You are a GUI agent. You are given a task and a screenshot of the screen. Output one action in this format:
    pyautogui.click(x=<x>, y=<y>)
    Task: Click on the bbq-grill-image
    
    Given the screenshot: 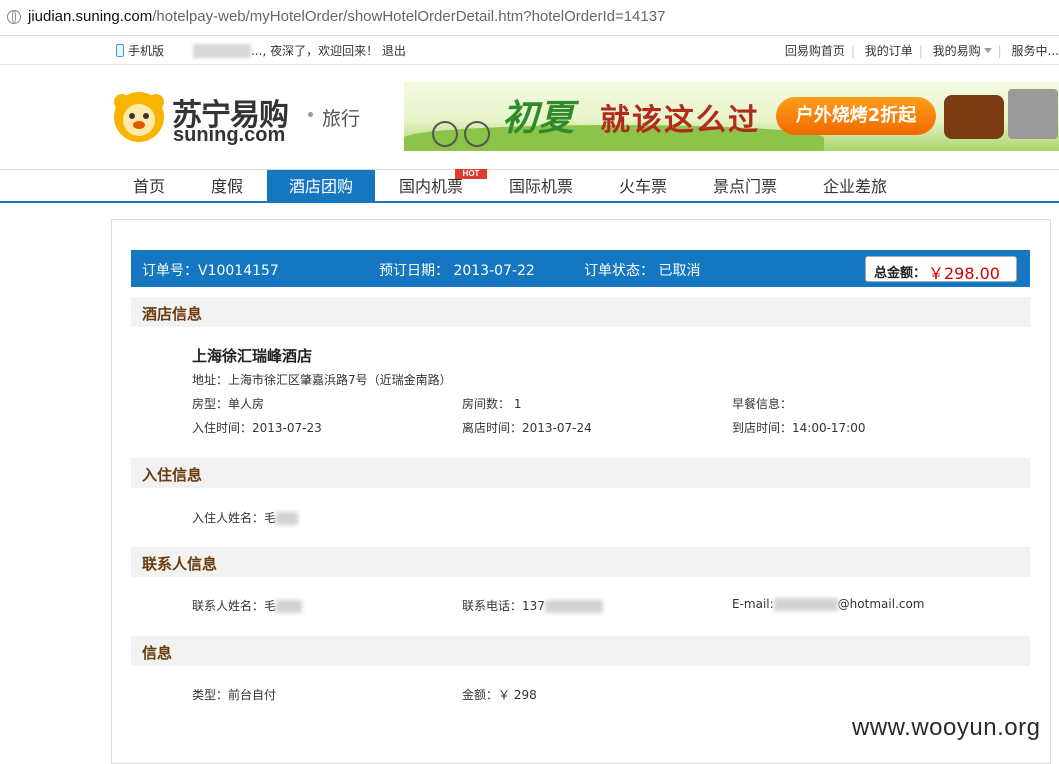 What is the action you would take?
    pyautogui.click(x=1033, y=114)
    